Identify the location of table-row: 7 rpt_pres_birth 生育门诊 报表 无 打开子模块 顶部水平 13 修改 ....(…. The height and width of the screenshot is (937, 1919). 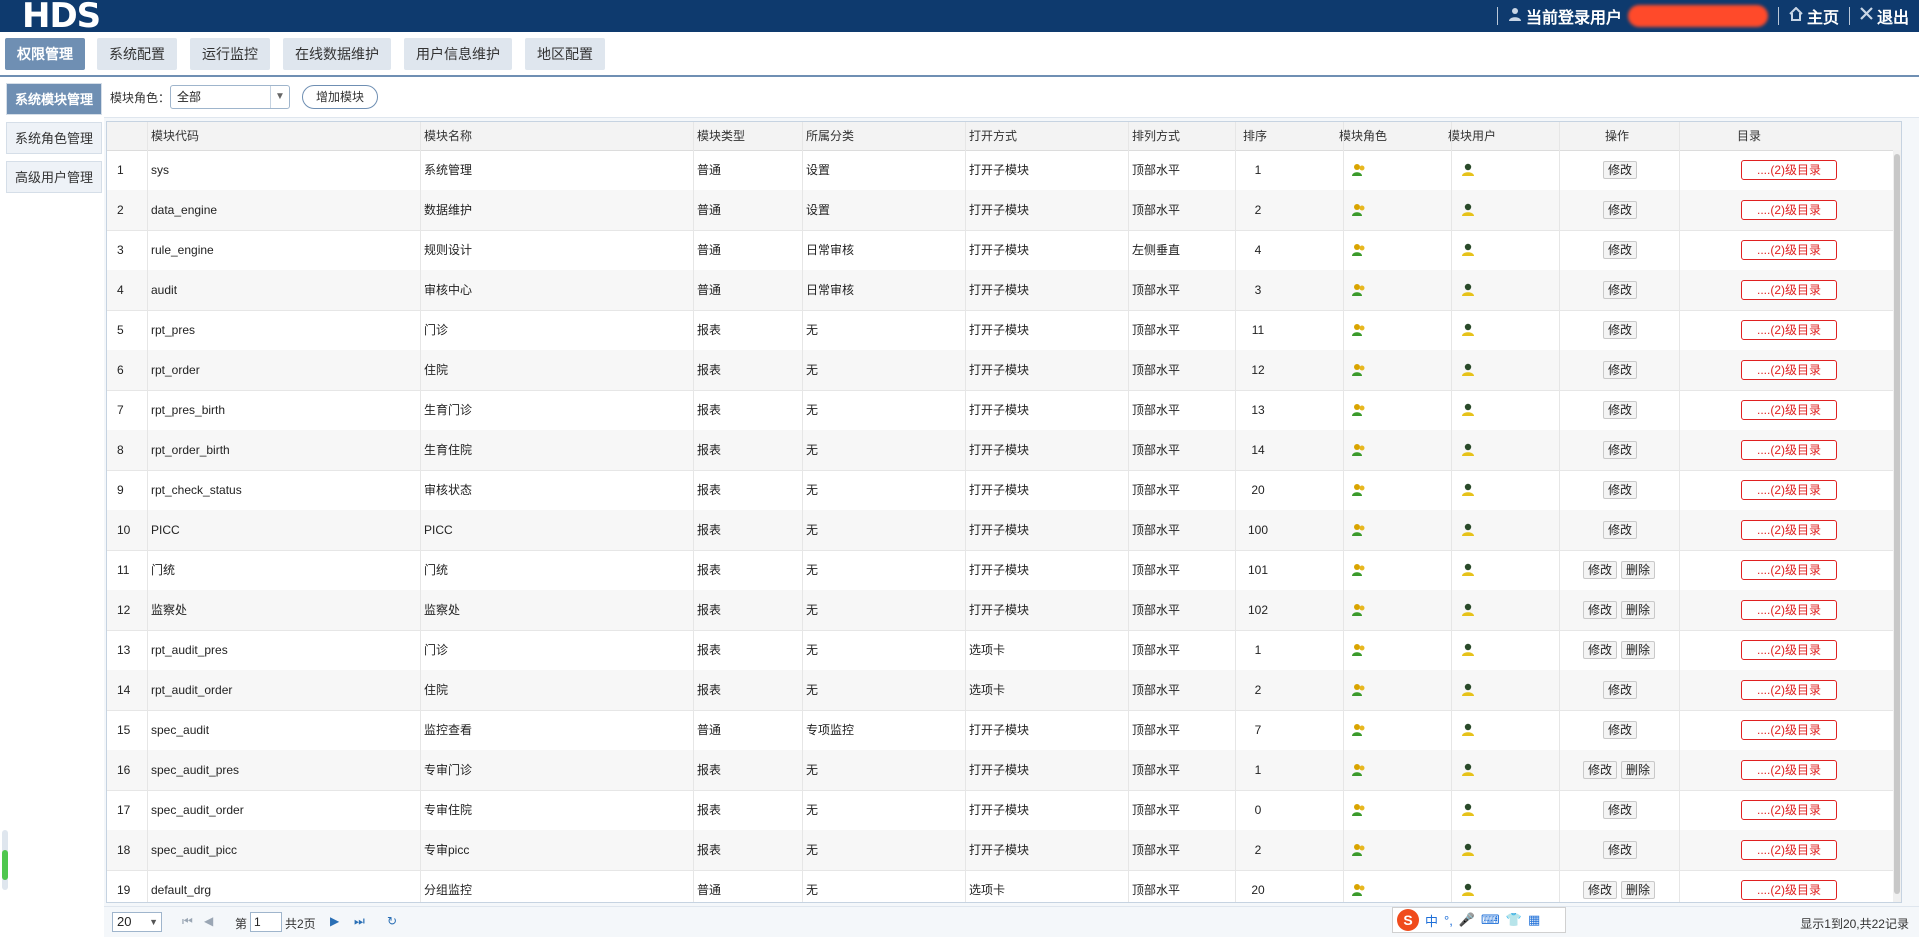
(1004, 410).